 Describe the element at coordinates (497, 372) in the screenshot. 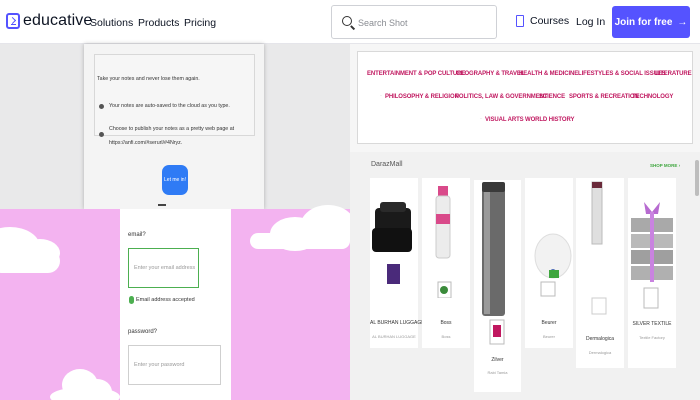

I see `card-sub: Rabi Tamia` at that location.